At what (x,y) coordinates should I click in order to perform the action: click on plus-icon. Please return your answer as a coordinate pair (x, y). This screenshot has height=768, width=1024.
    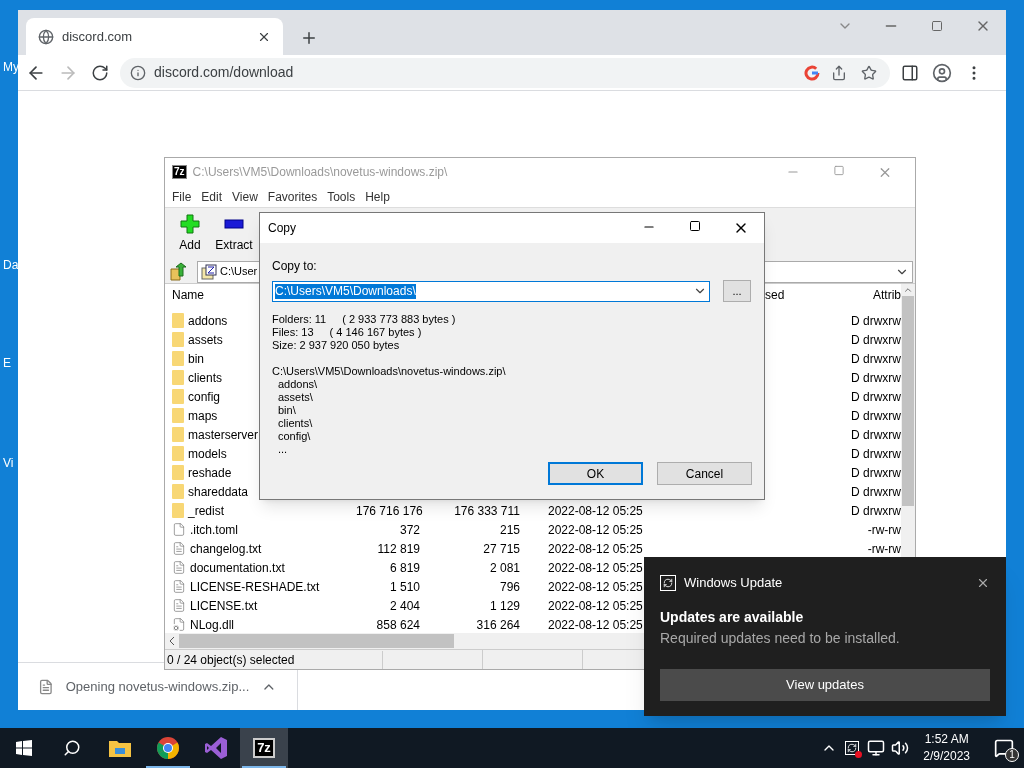
    Looking at the image, I should click on (190, 224).